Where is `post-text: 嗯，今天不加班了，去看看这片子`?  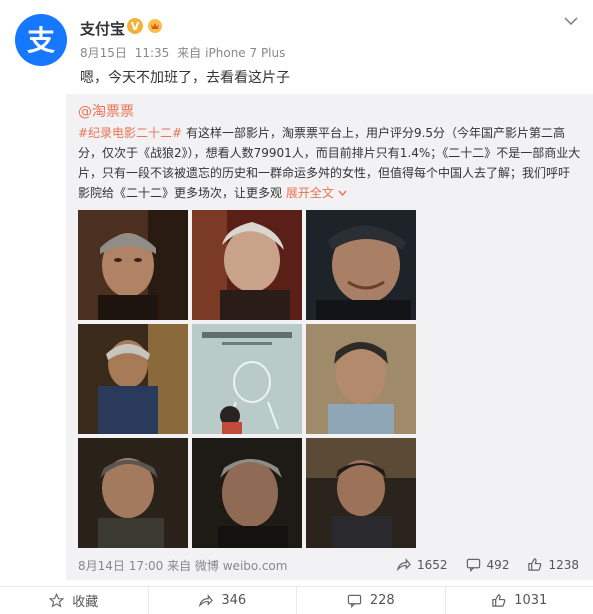 post-text: 嗯，今天不加班了，去看看这片子 is located at coordinates (185, 78).